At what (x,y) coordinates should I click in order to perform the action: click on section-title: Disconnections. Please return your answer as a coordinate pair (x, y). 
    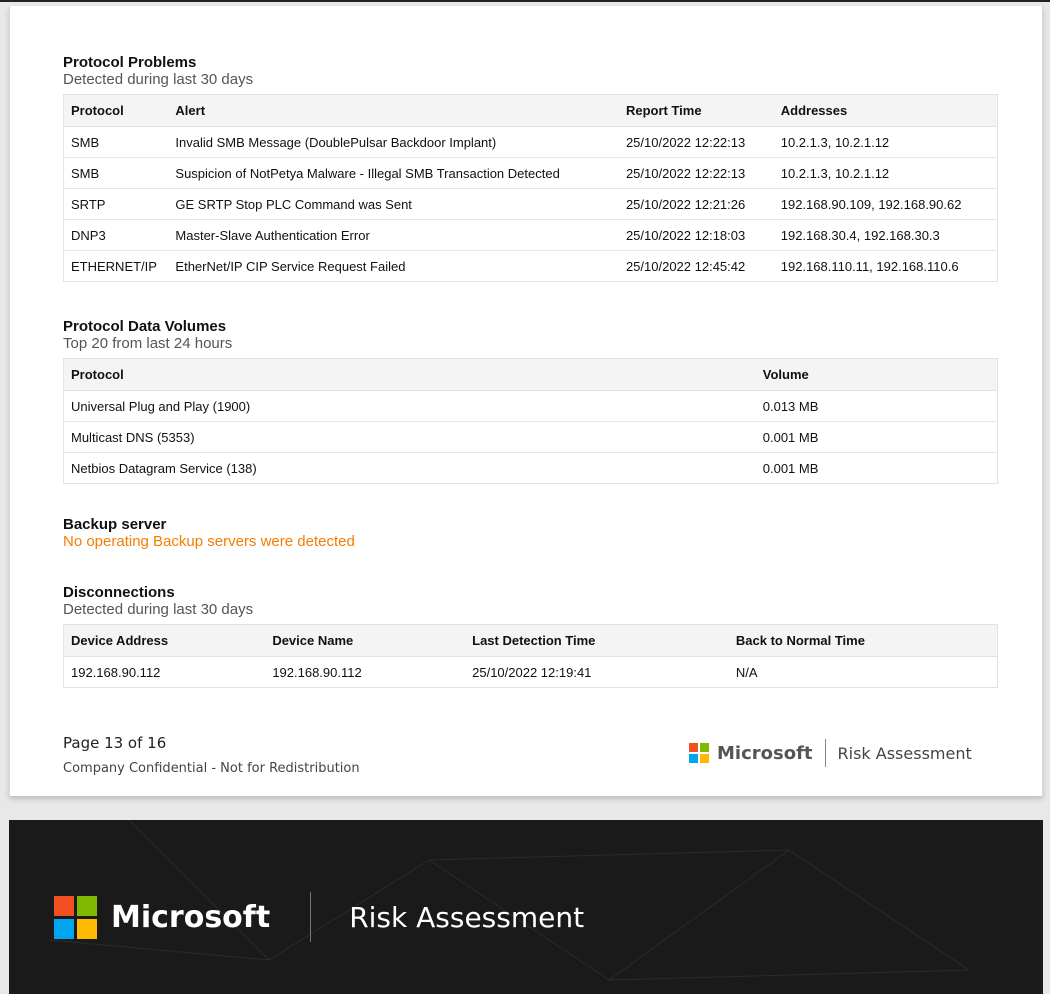
    Looking at the image, I should click on (119, 592).